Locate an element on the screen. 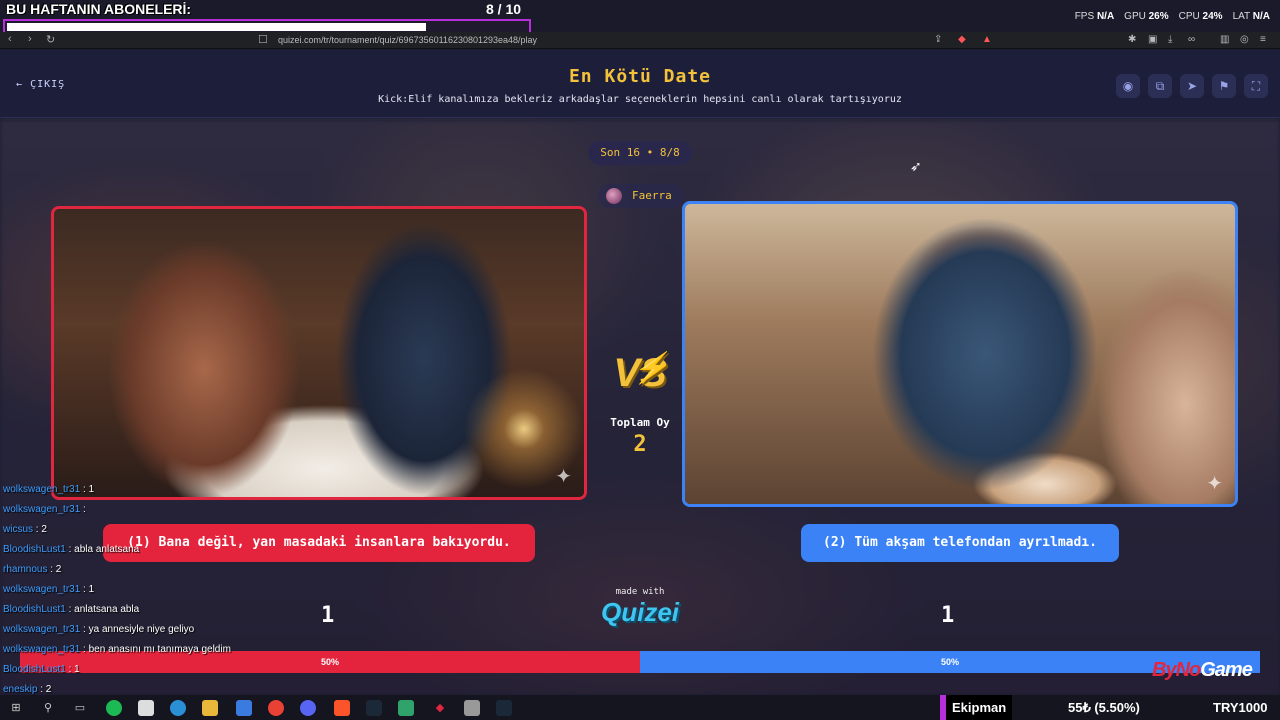 This screenshot has width=1280, height=720. chat-username: eneskip is located at coordinates (20, 689).